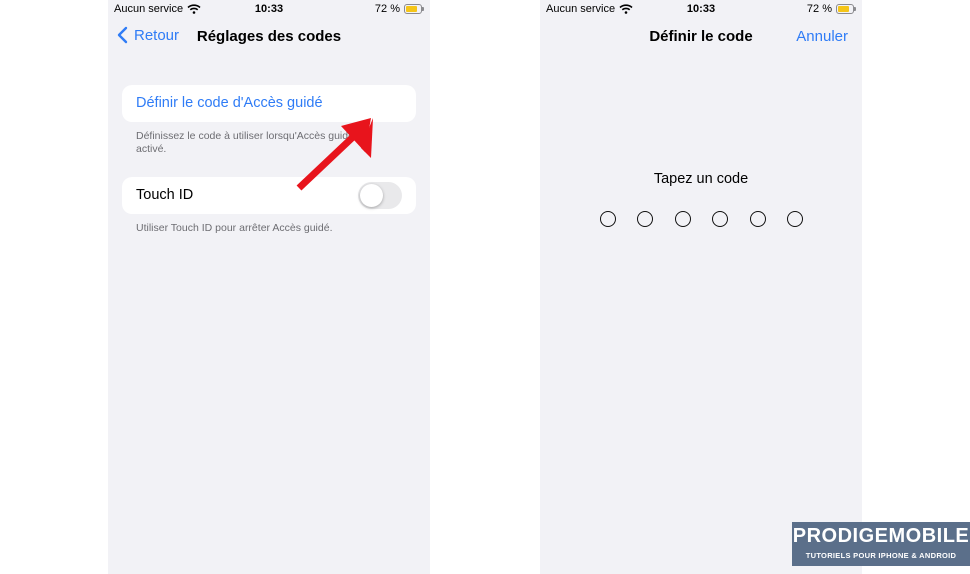 The height and width of the screenshot is (574, 970). Describe the element at coordinates (269, 37) in the screenshot. I see `navigation-bar: Retour Réglages des codes` at that location.